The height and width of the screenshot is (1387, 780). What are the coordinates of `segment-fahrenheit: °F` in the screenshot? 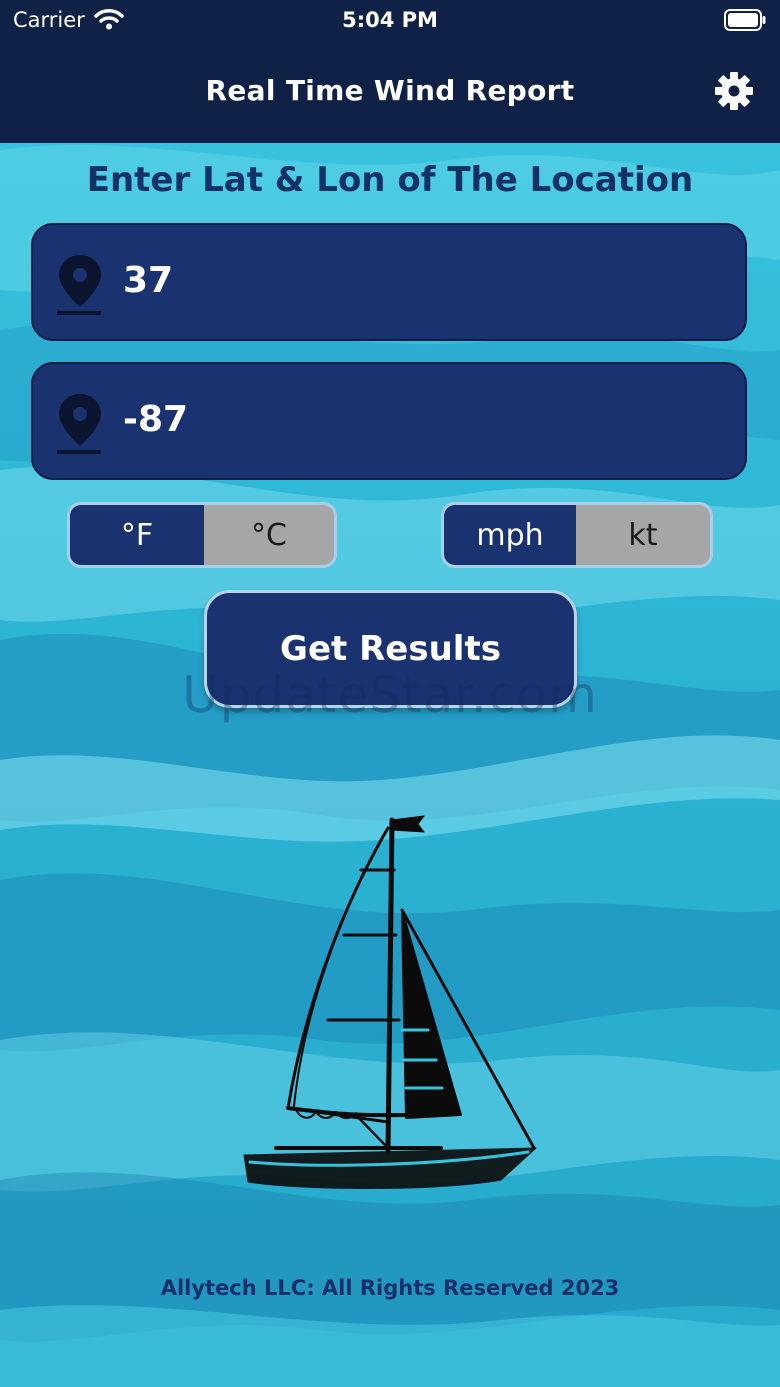 It's located at (137, 535).